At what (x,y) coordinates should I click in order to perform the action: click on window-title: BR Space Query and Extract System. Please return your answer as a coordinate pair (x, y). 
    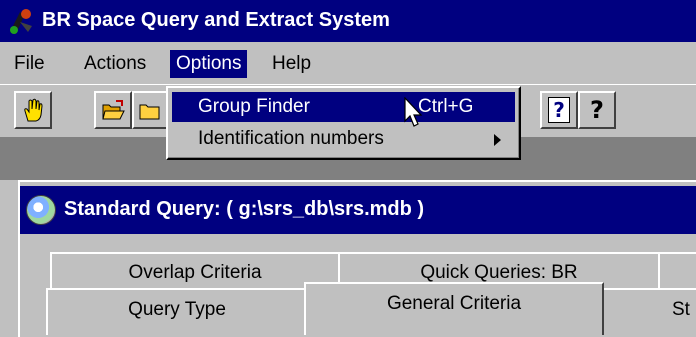
    Looking at the image, I should click on (216, 20).